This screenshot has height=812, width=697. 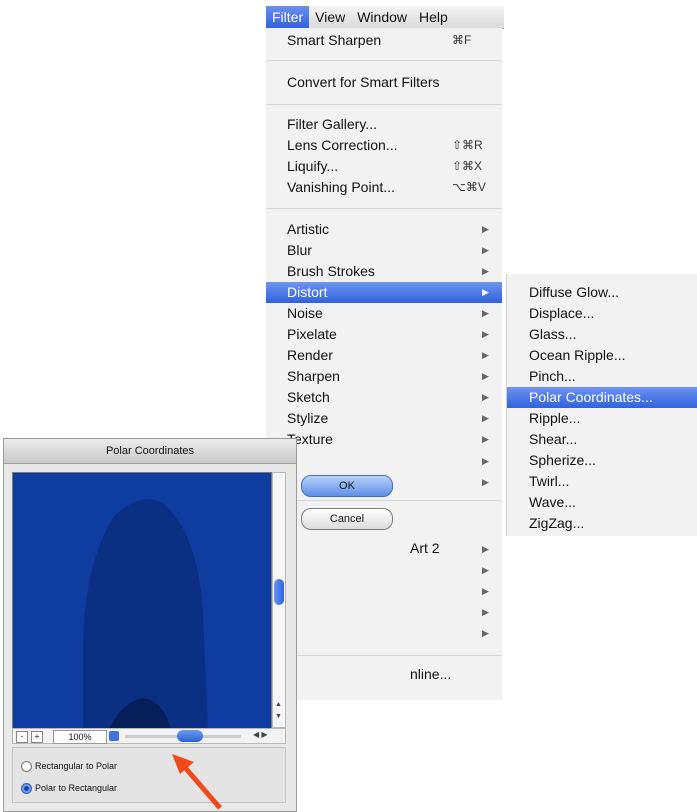 I want to click on shortcut-label: ⇧⌘X, so click(x=467, y=166).